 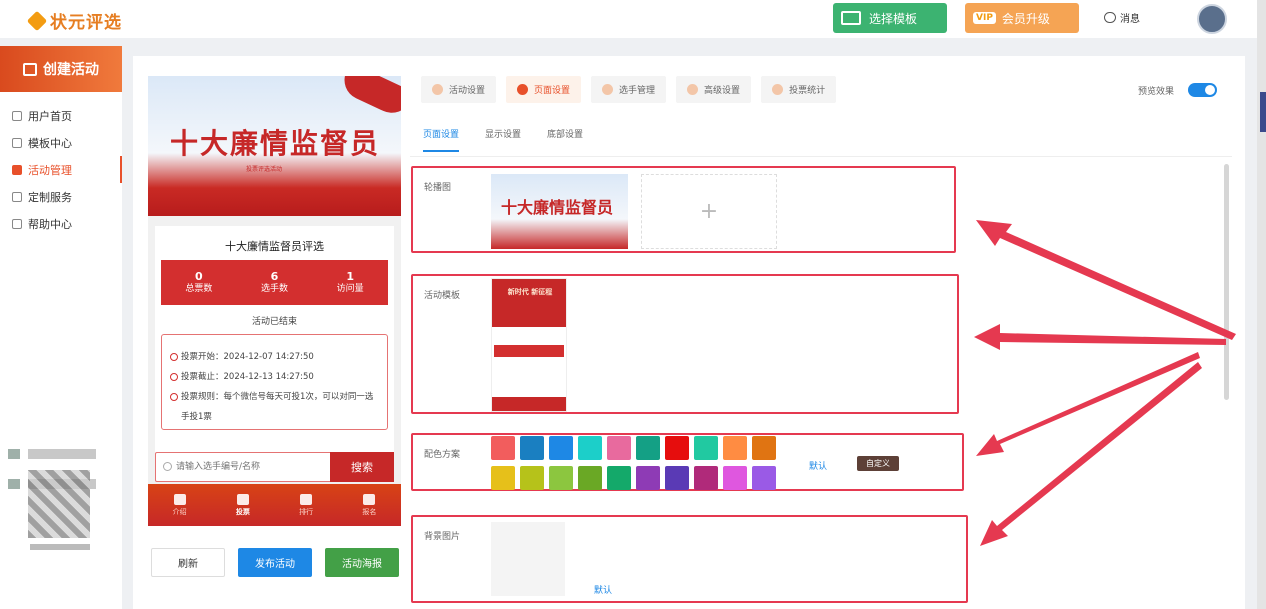 What do you see at coordinates (442, 296) in the screenshot?
I see `template-label: 活动模板` at bounding box center [442, 296].